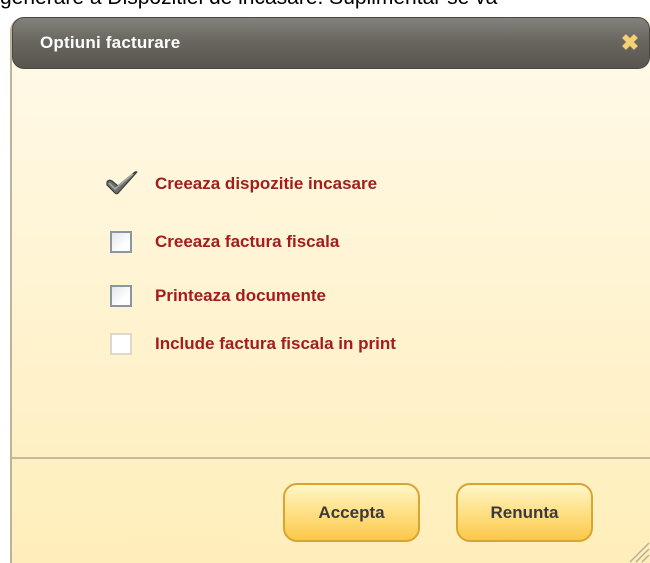 This screenshot has width=650, height=563. I want to click on cancel-button: Renunta, so click(524, 512).